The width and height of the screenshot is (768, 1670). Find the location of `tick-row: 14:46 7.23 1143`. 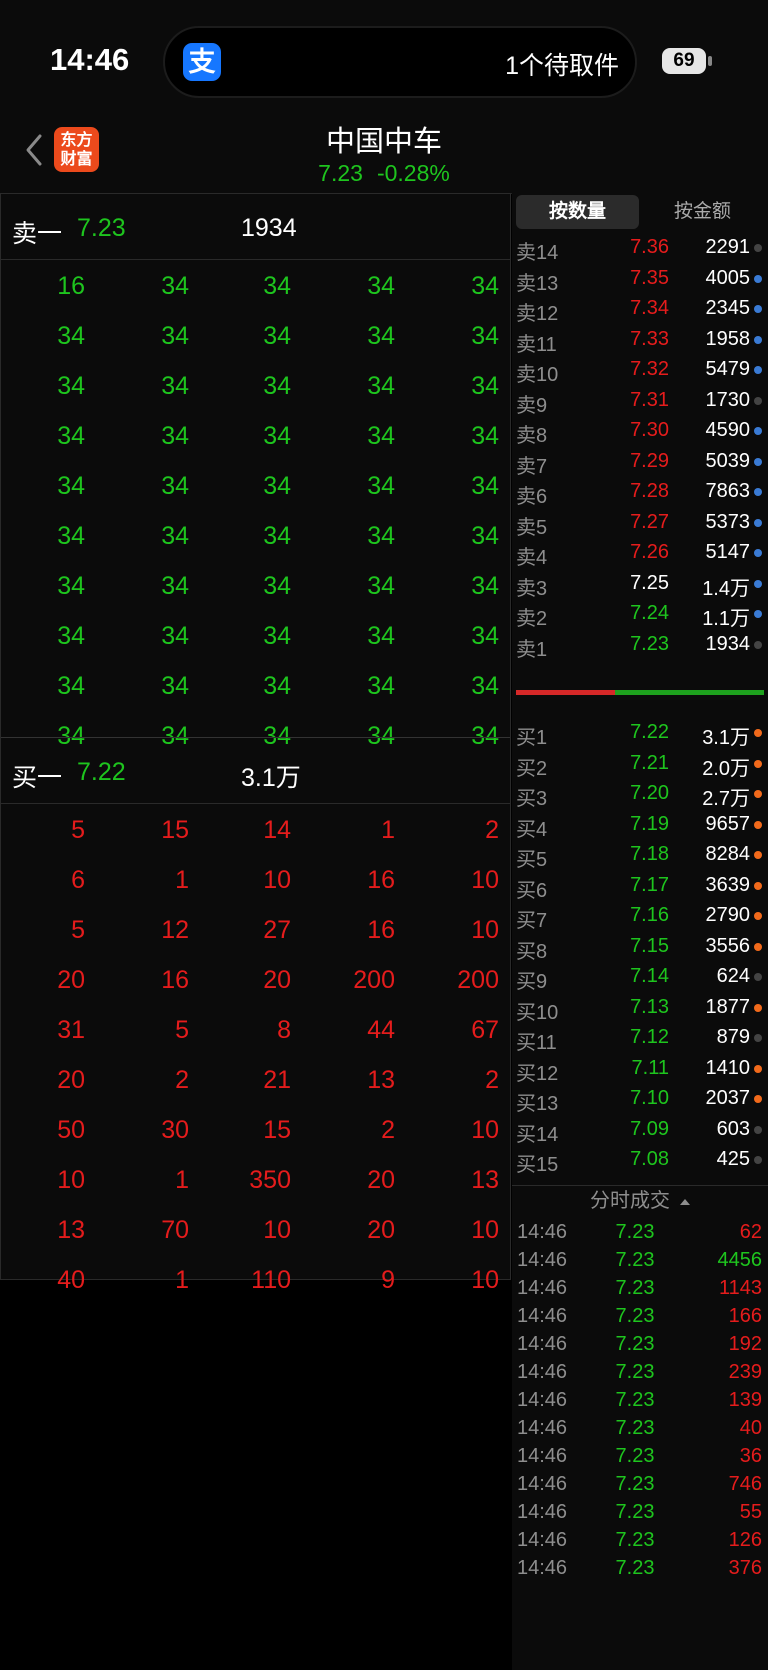

tick-row: 14:46 7.23 1143 is located at coordinates (640, 1288).